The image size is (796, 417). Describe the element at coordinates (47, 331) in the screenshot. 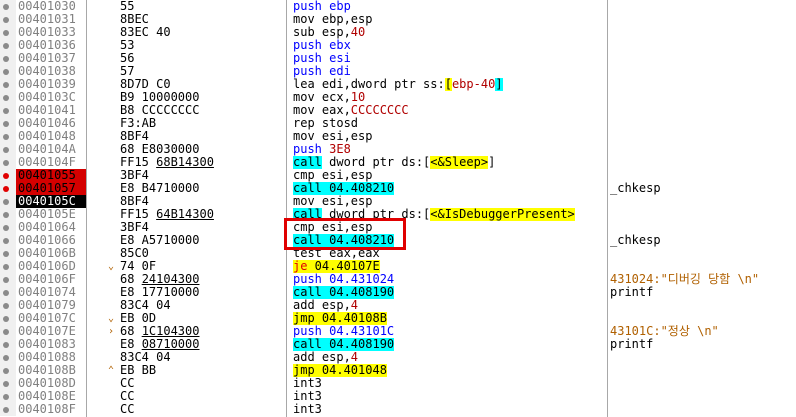

I see `address-cell: 0040107E` at that location.